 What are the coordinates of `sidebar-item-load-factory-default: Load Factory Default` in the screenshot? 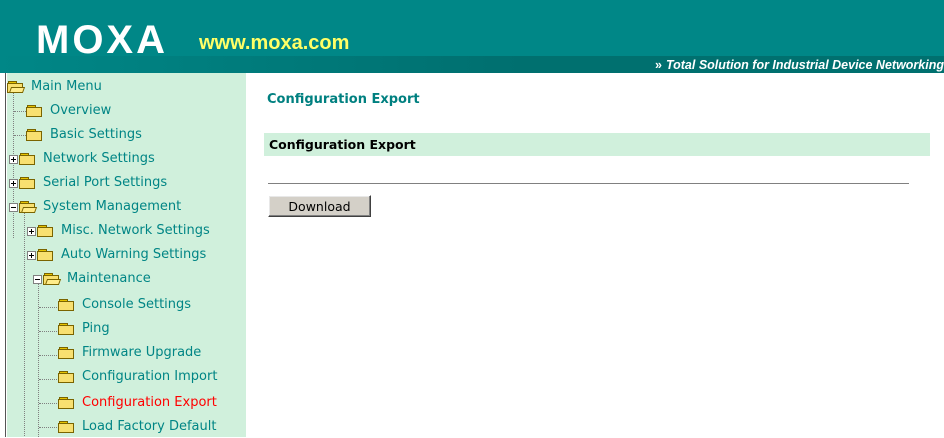 It's located at (137, 427).